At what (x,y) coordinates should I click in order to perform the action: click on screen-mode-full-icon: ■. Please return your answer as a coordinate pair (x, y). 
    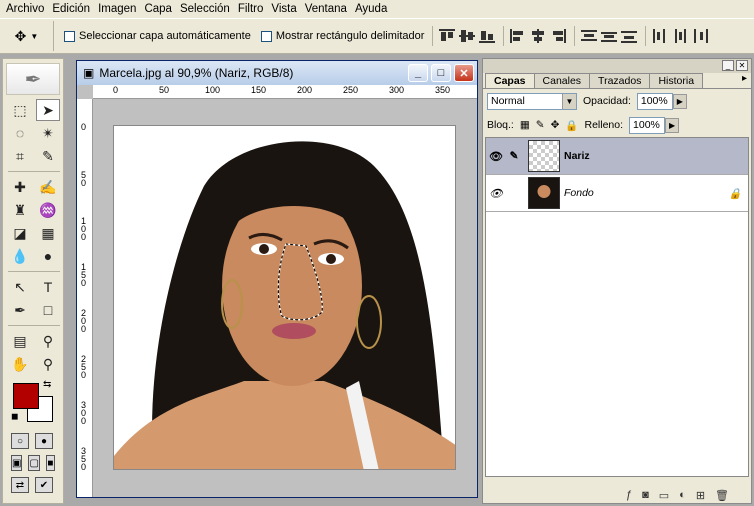
    Looking at the image, I should click on (50, 463).